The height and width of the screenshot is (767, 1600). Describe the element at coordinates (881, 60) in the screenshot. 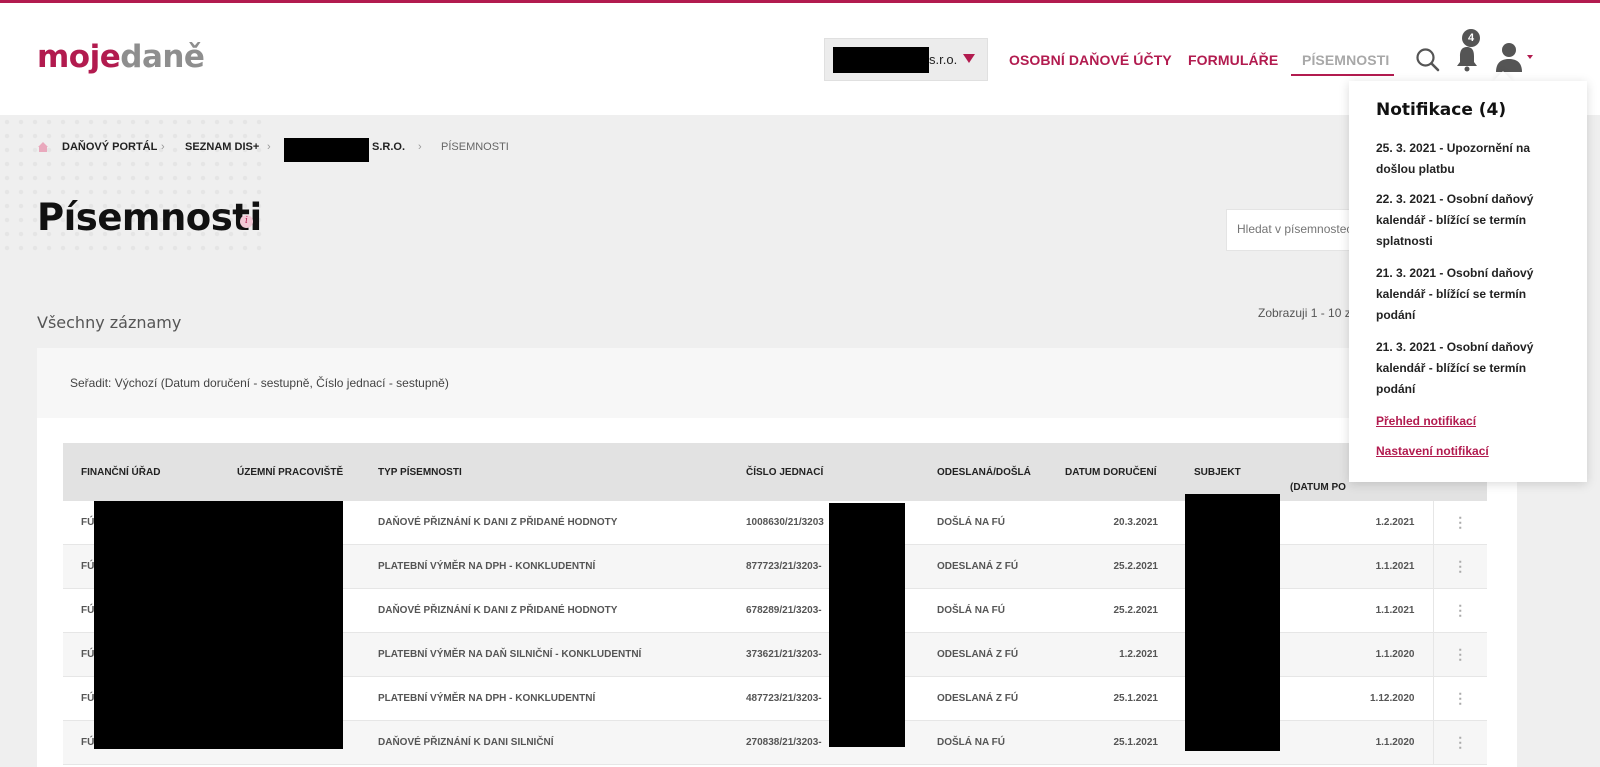

I see `redacted-company-name` at that location.